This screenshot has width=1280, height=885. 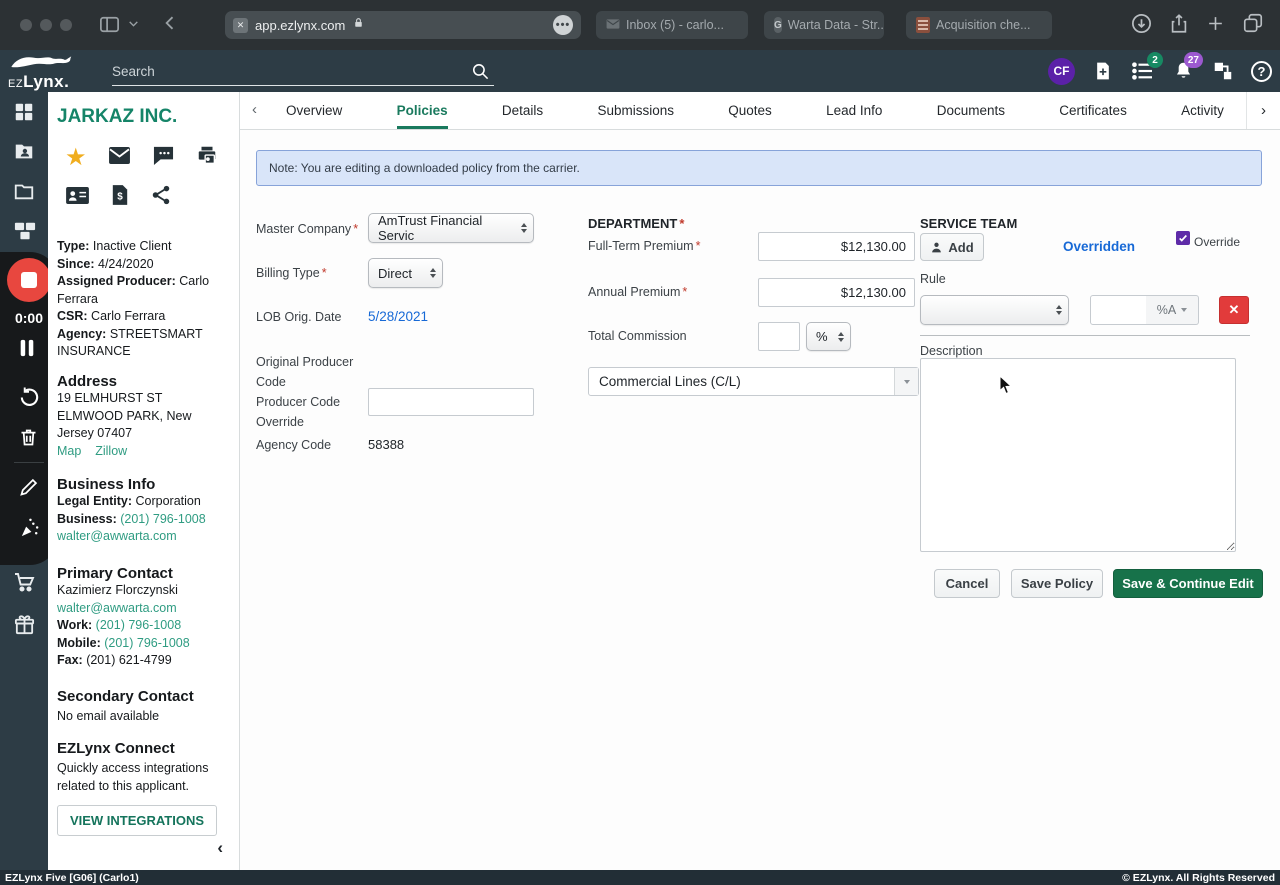 I want to click on lock-icon, so click(x=358, y=25).